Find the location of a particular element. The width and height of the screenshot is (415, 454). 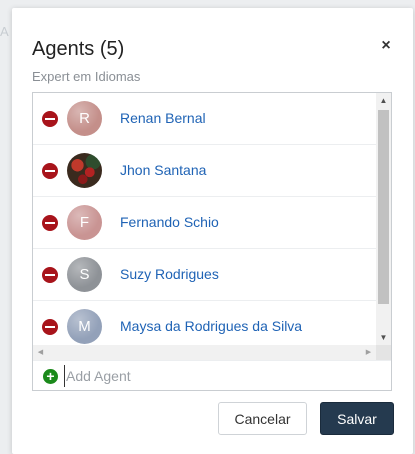

avatar: S is located at coordinates (84, 274).